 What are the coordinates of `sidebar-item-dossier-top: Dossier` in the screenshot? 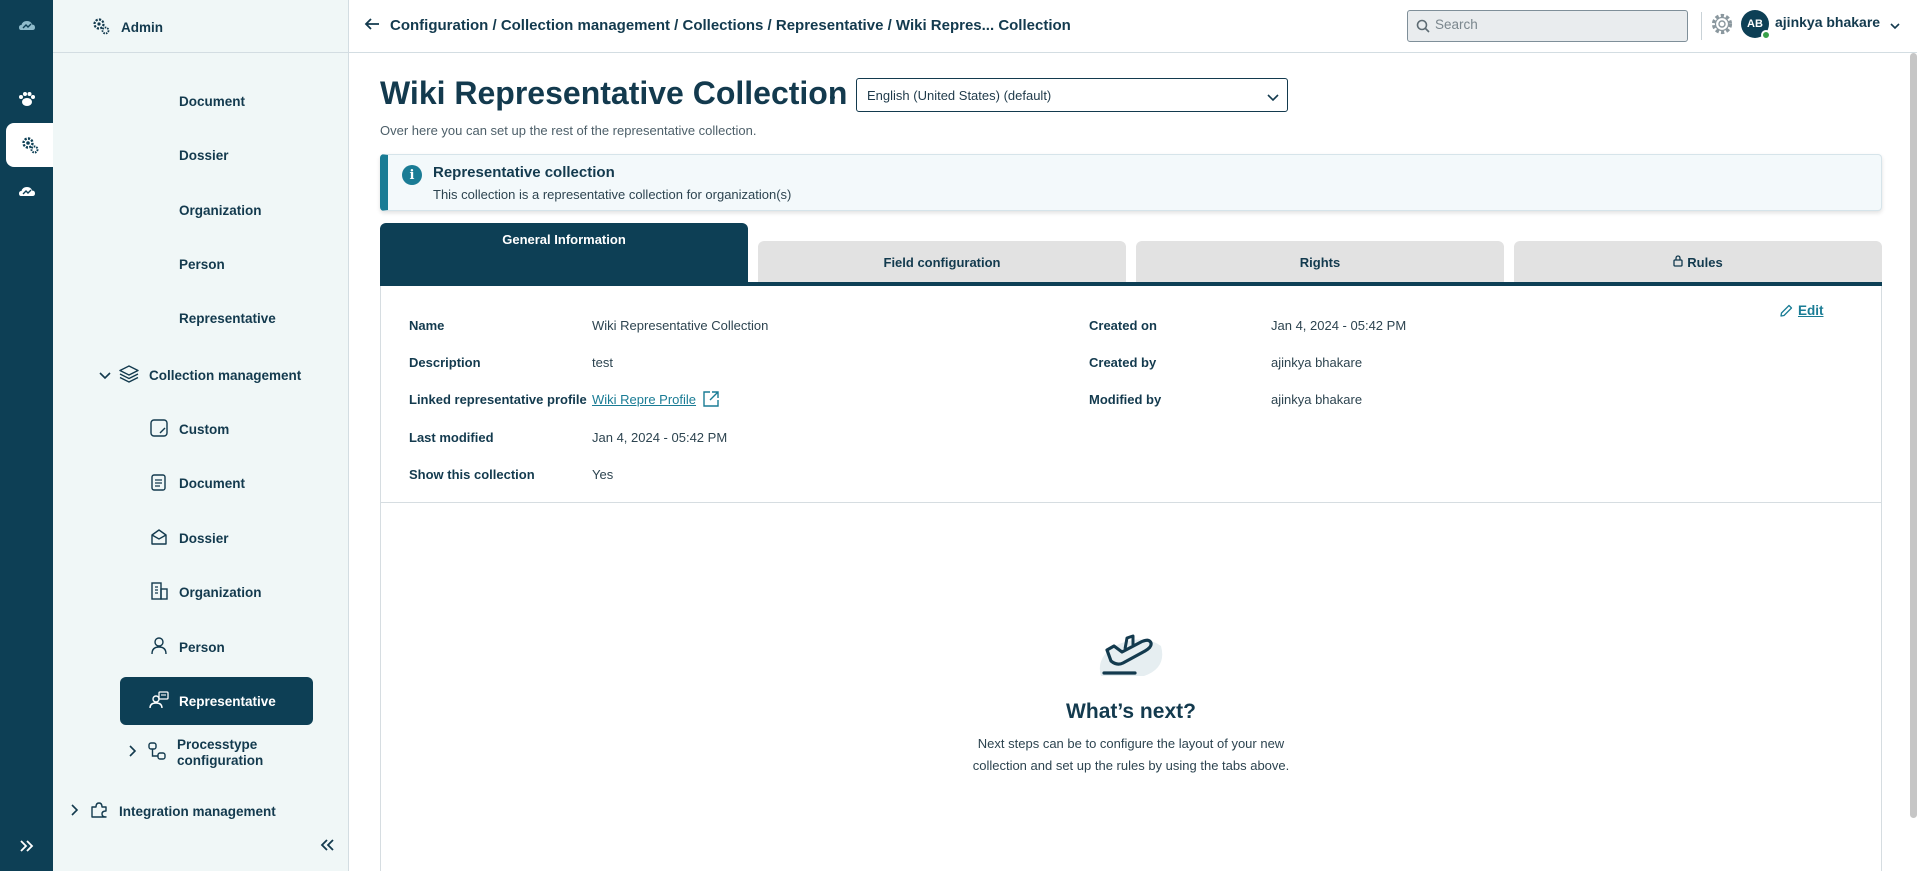 It's located at (204, 155).